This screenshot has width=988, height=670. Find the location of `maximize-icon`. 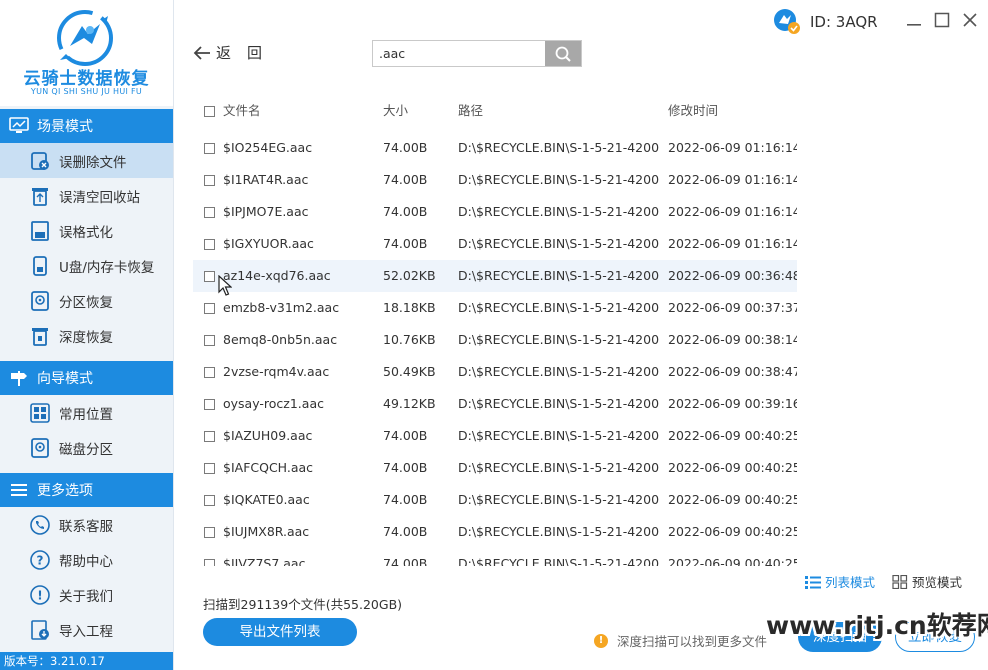

maximize-icon is located at coordinates (942, 20).